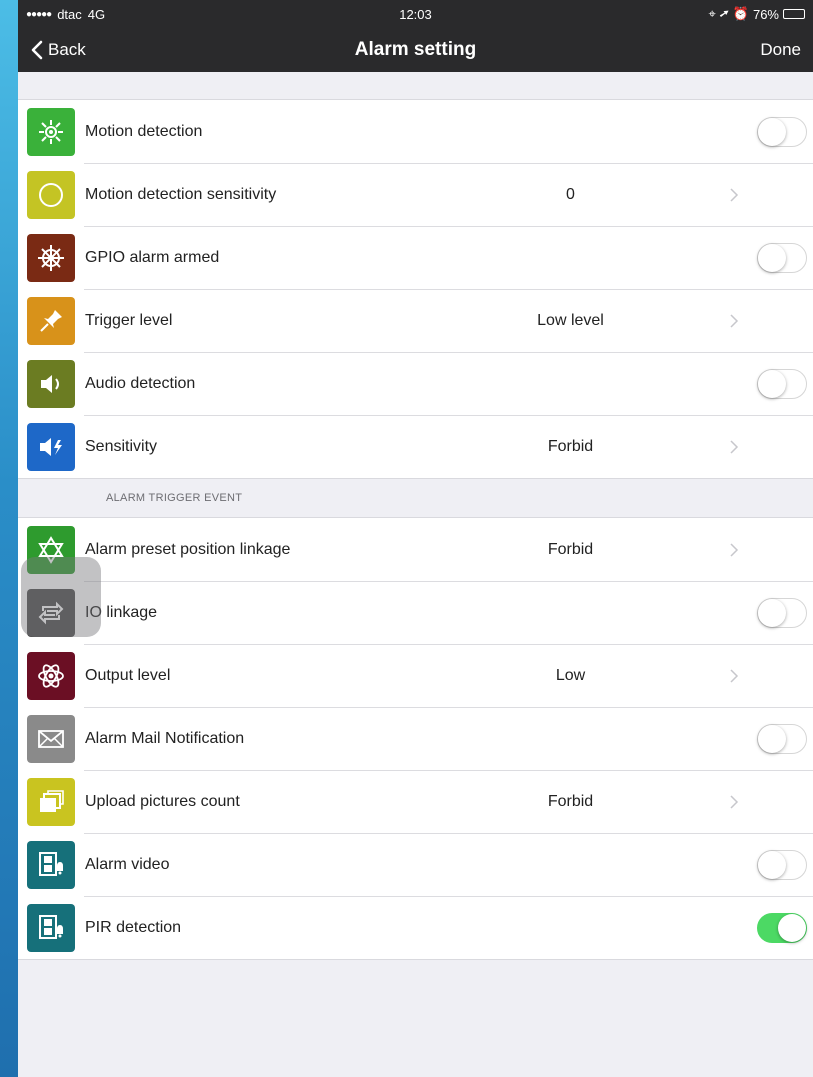 Image resolution: width=813 pixels, height=1077 pixels. What do you see at coordinates (415, 320) in the screenshot?
I see `settings-row: Trigger level Low level` at bounding box center [415, 320].